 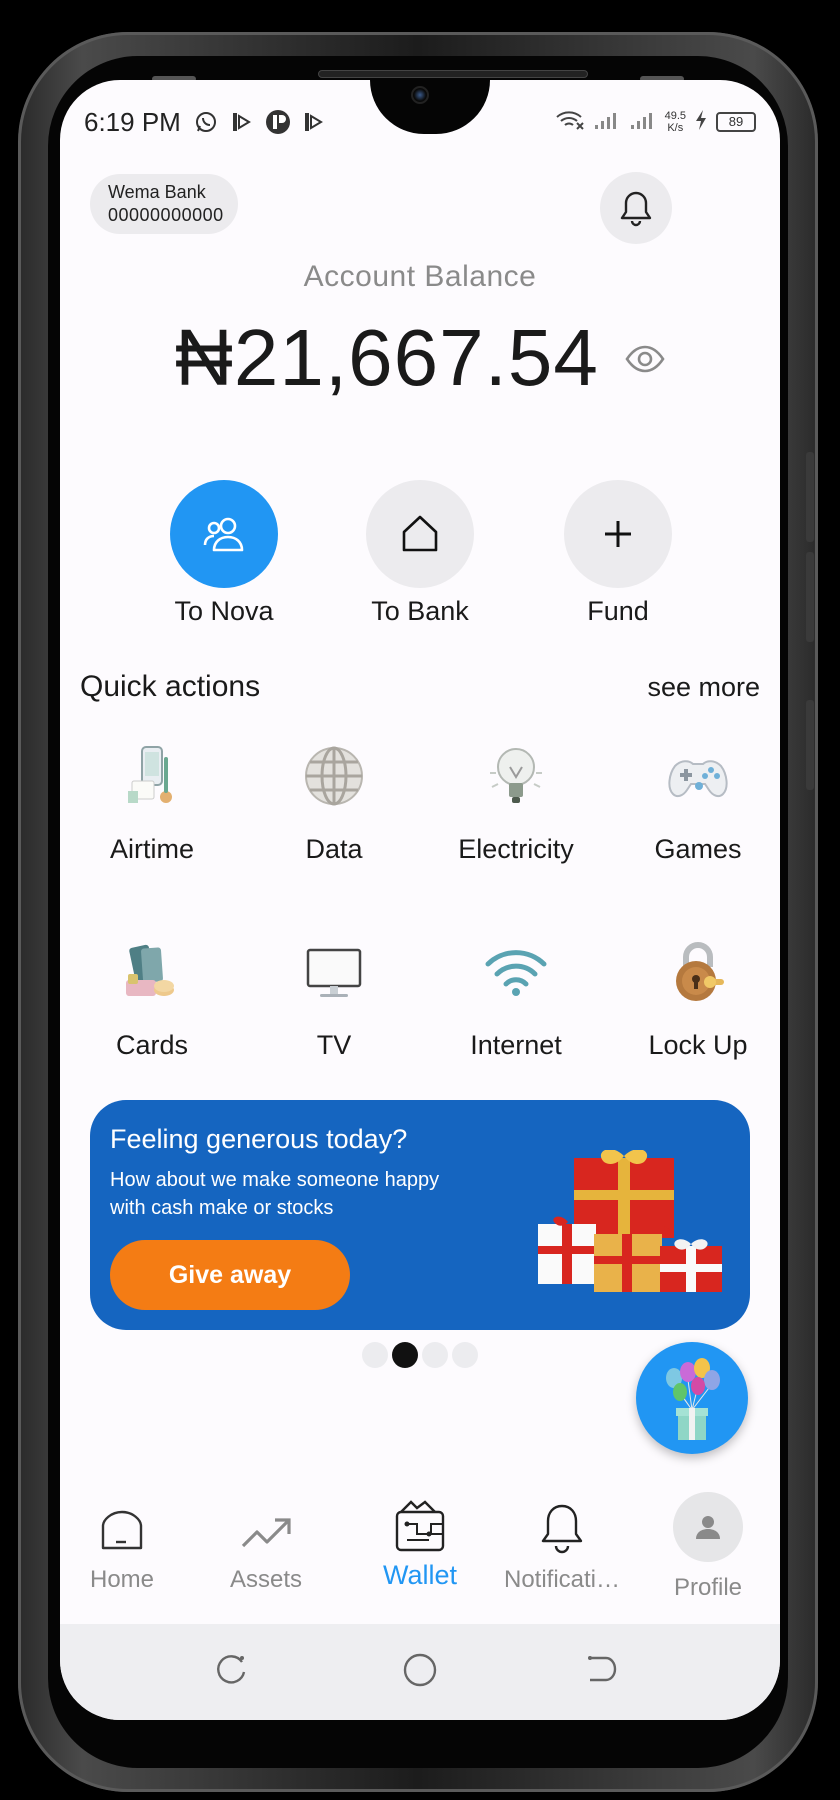 I want to click on home-system-icon, so click(x=420, y=1672).